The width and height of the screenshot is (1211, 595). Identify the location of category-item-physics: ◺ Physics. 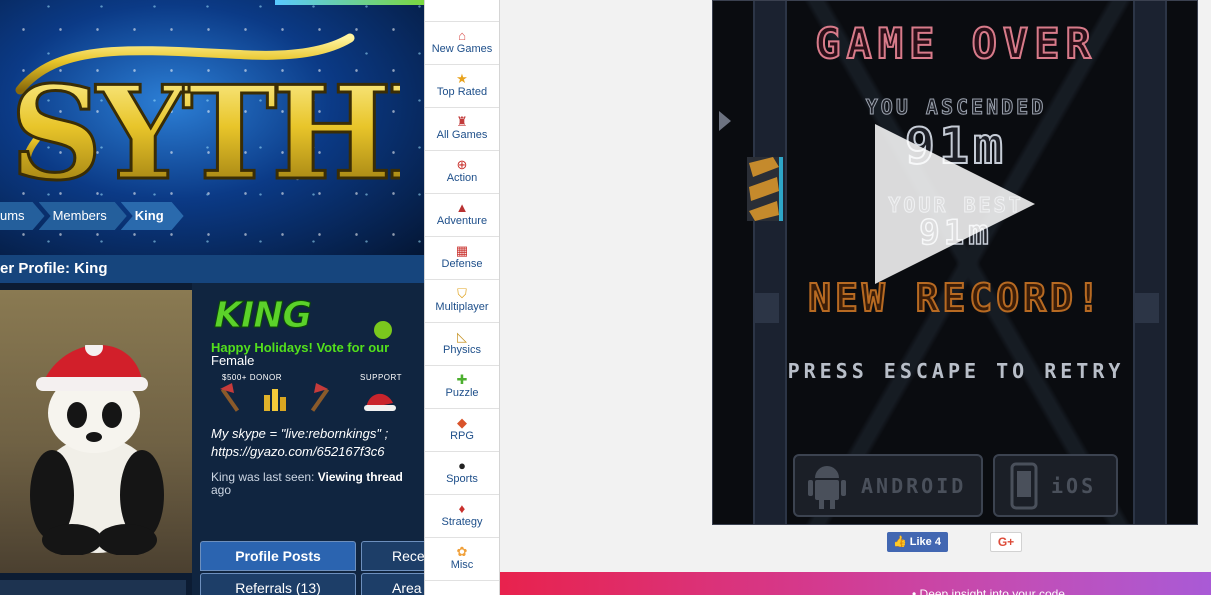
(462, 344).